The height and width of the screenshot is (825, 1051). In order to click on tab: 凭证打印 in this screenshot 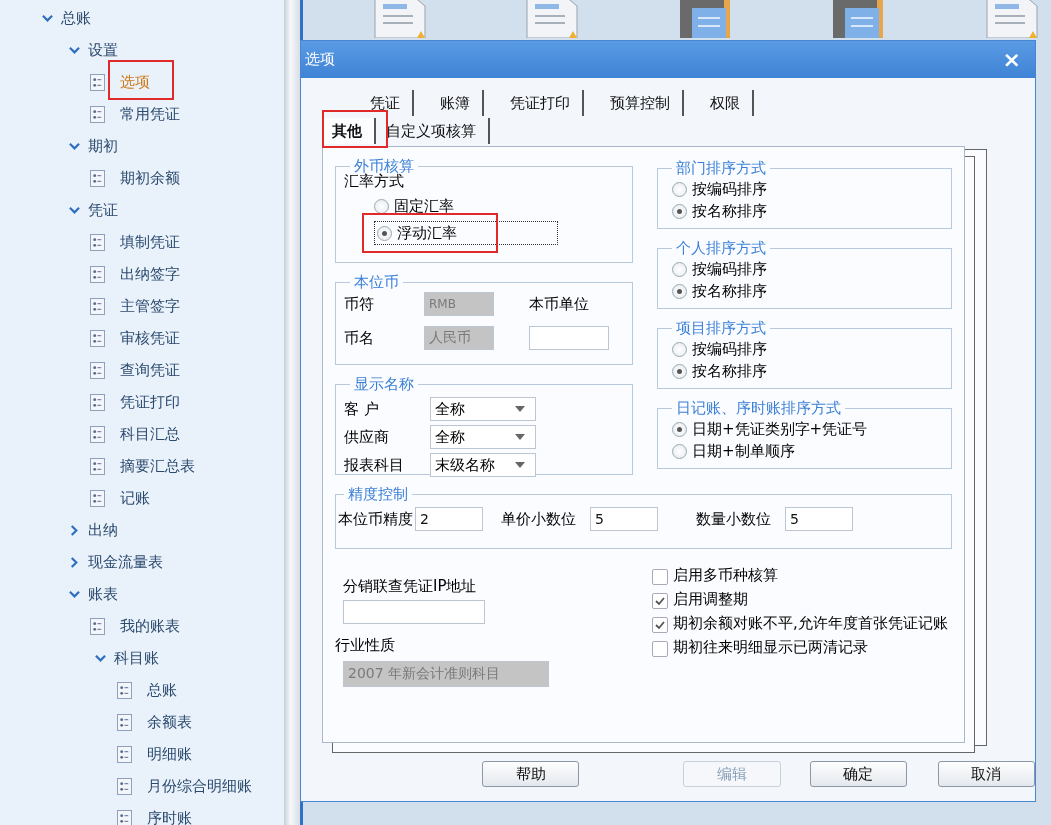, I will do `click(534, 103)`.